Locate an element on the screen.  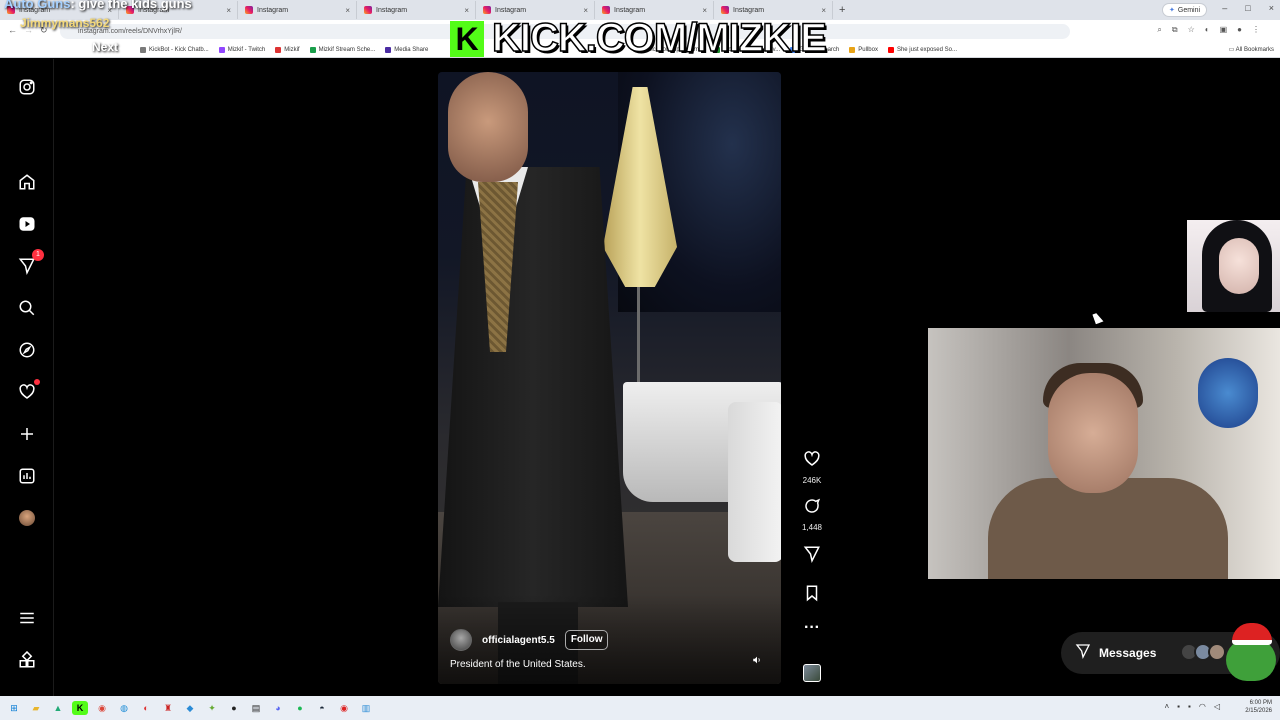
author-avatar is located at coordinates (461, 640).